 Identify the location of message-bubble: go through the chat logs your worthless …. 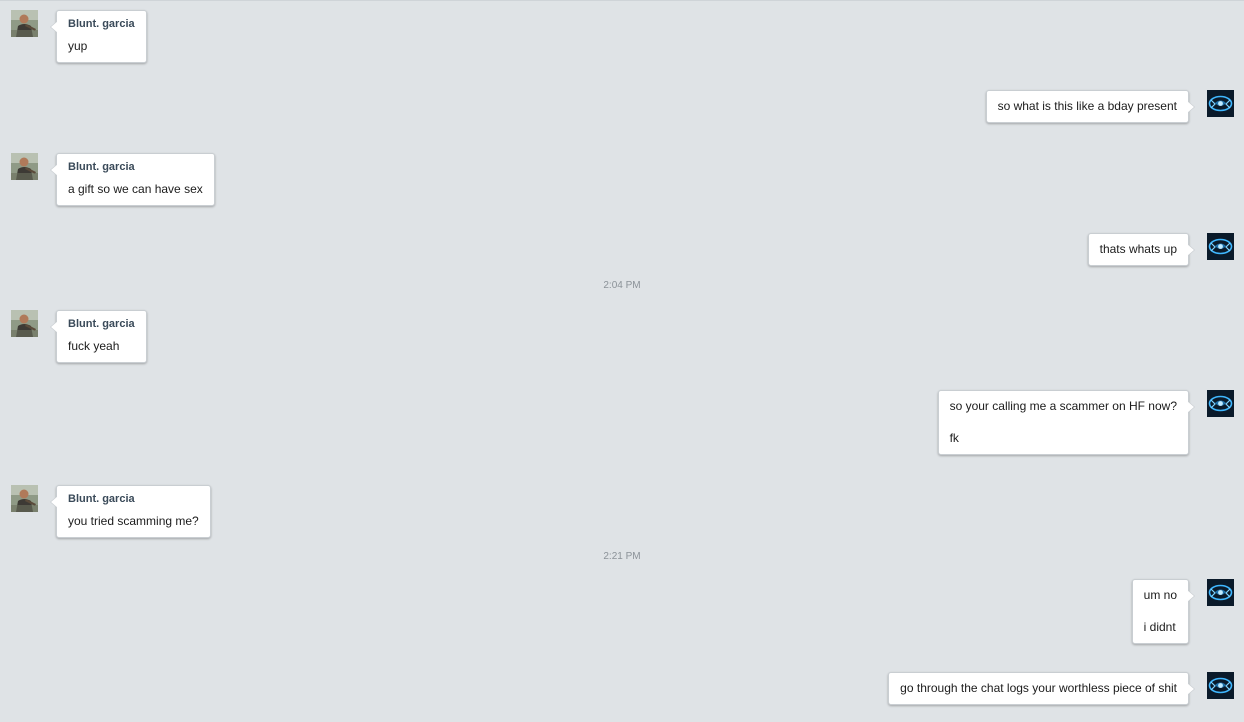
(1041, 688).